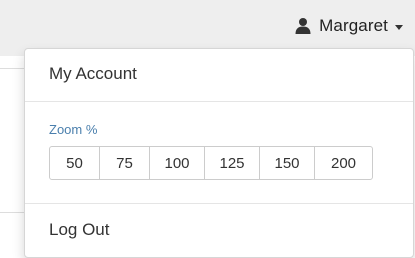 The image size is (415, 258). I want to click on zoom-button-group: 50 75 100 125 150 200, so click(211, 163).